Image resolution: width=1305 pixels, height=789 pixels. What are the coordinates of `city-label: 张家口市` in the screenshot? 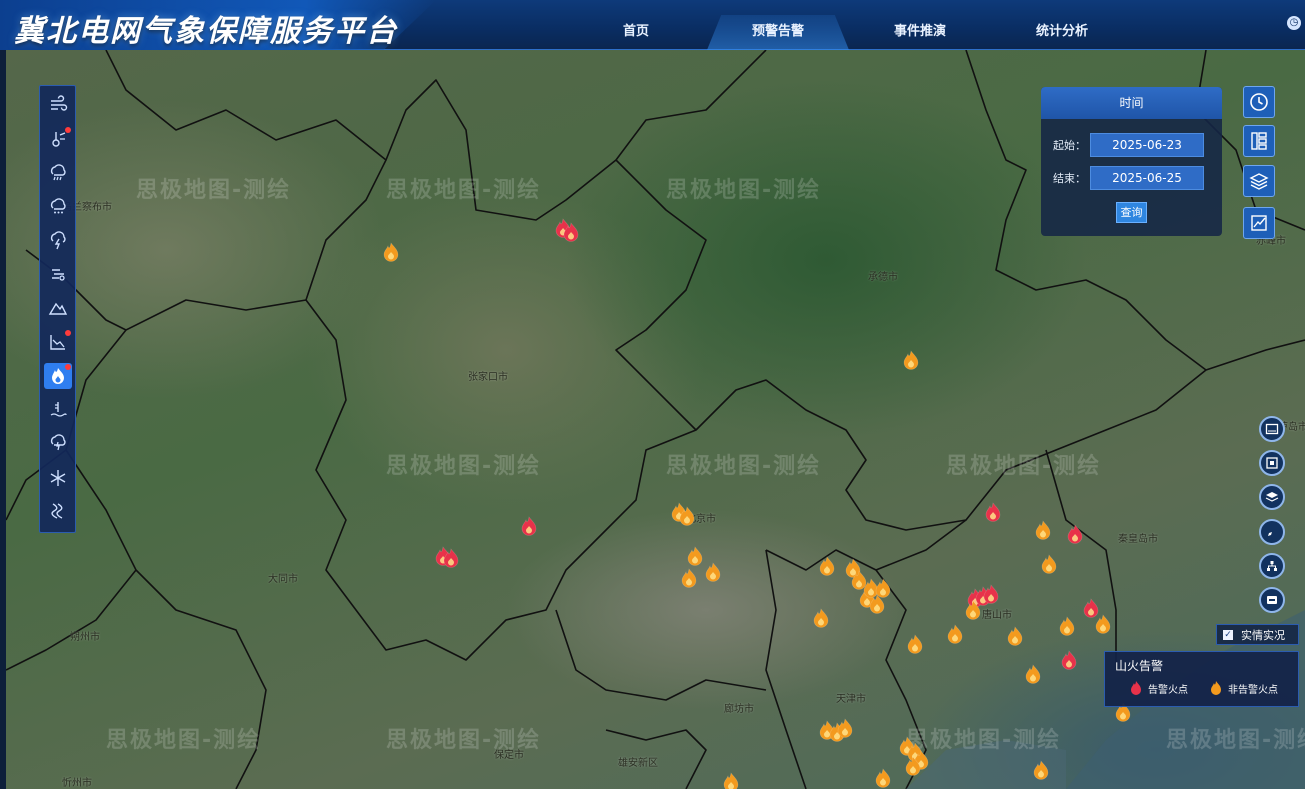 It's located at (488, 377).